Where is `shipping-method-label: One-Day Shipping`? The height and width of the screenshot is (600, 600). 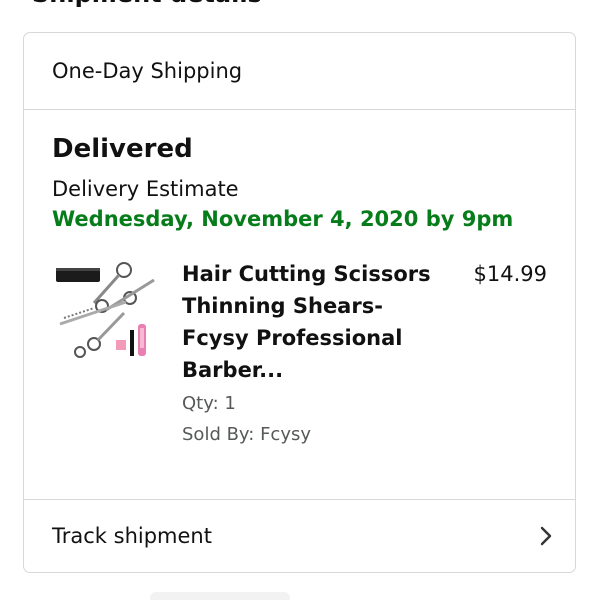
shipping-method-label: One-Day Shipping is located at coordinates (147, 71).